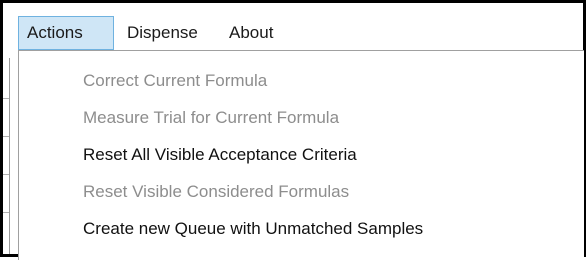  I want to click on menu-item-correct-current-formula: Correct Current Formula, so click(175, 81).